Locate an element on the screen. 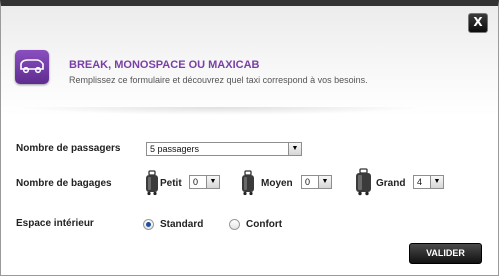  close-icon: X is located at coordinates (478, 22).